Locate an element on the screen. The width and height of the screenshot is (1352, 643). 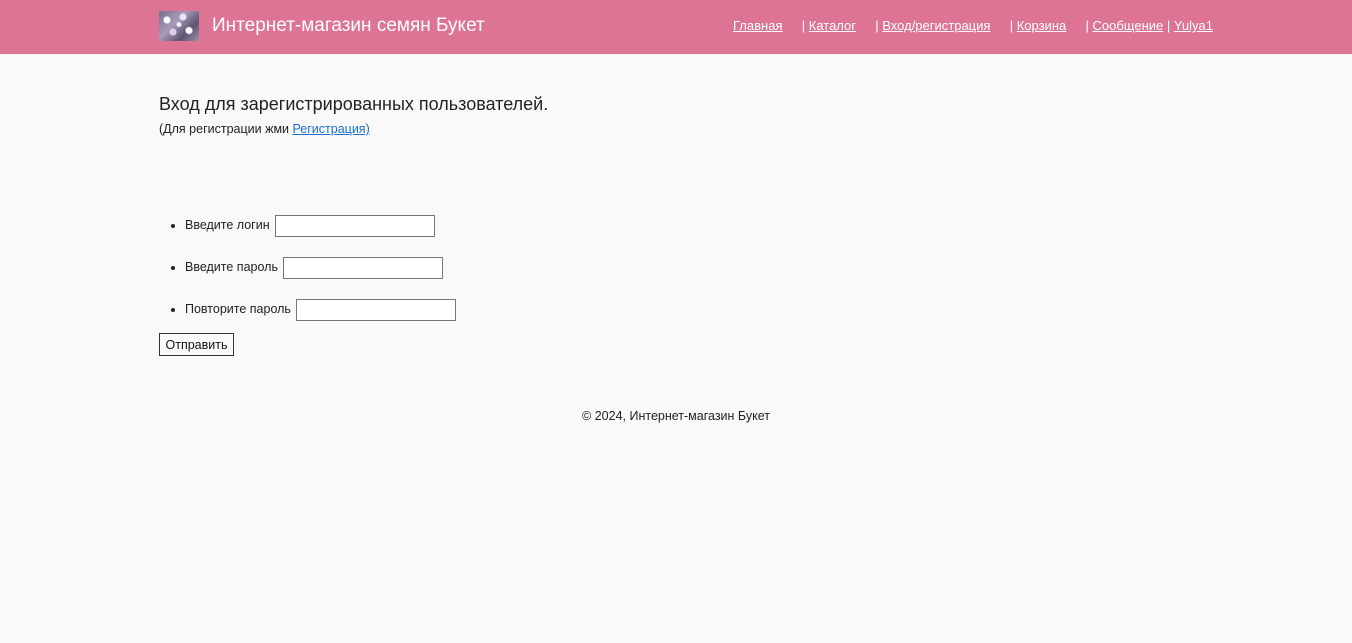
list-item: Введите логин is located at coordinates (320, 234).